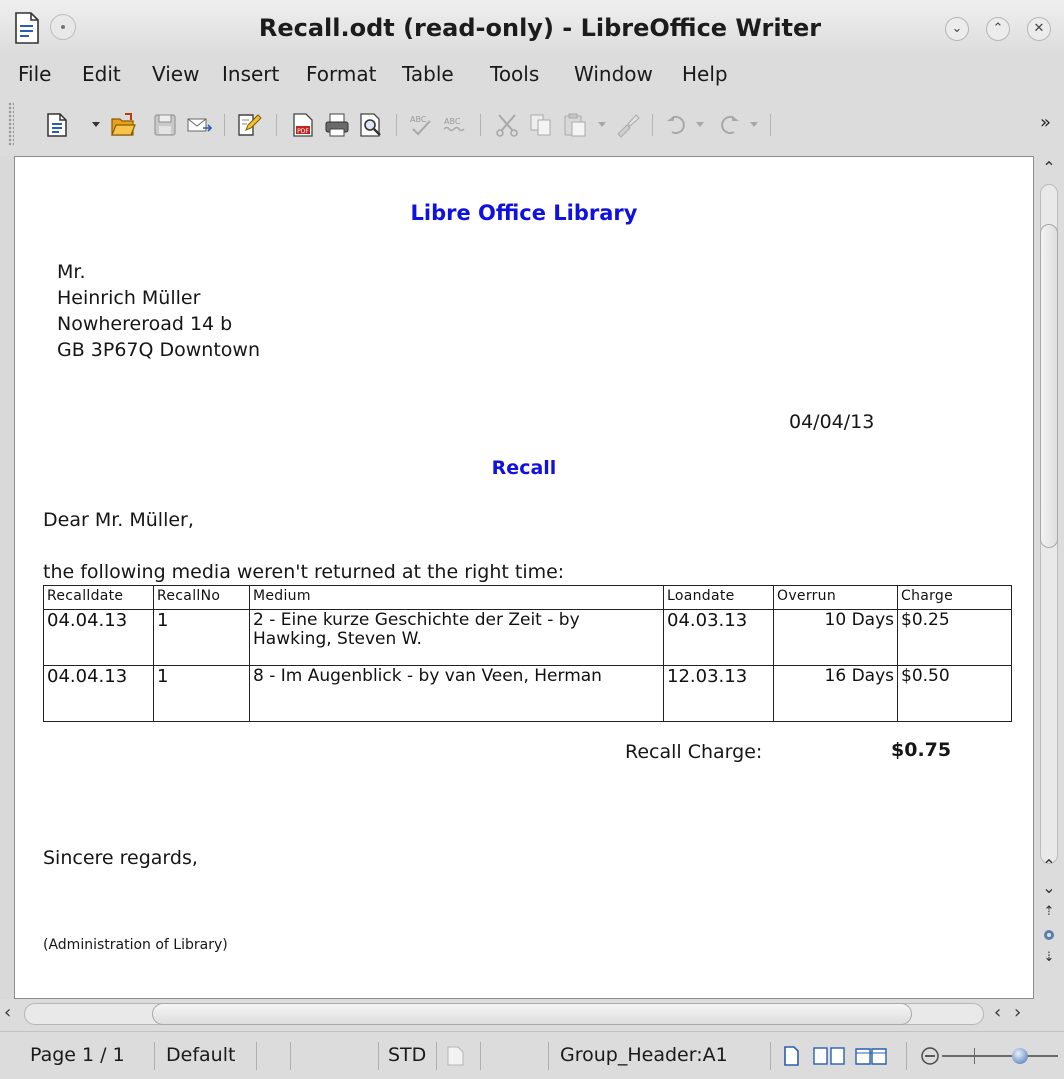  Describe the element at coordinates (835, 597) in the screenshot. I see `column-header: Overrun` at that location.